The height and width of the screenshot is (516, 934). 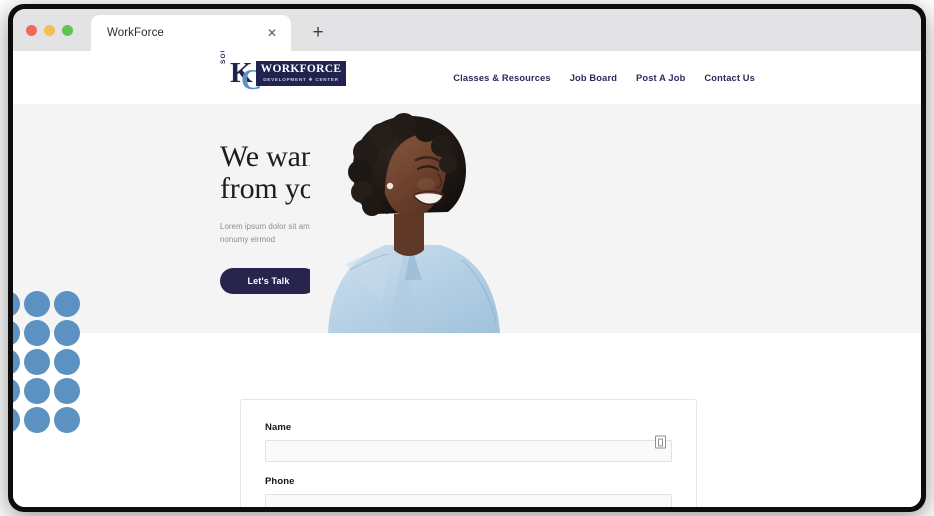 I want to click on logo-south-text: SOUTH, so click(x=223, y=57).